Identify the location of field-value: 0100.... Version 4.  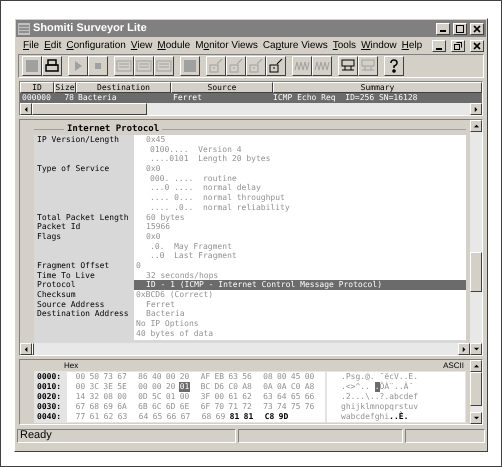
(300, 149).